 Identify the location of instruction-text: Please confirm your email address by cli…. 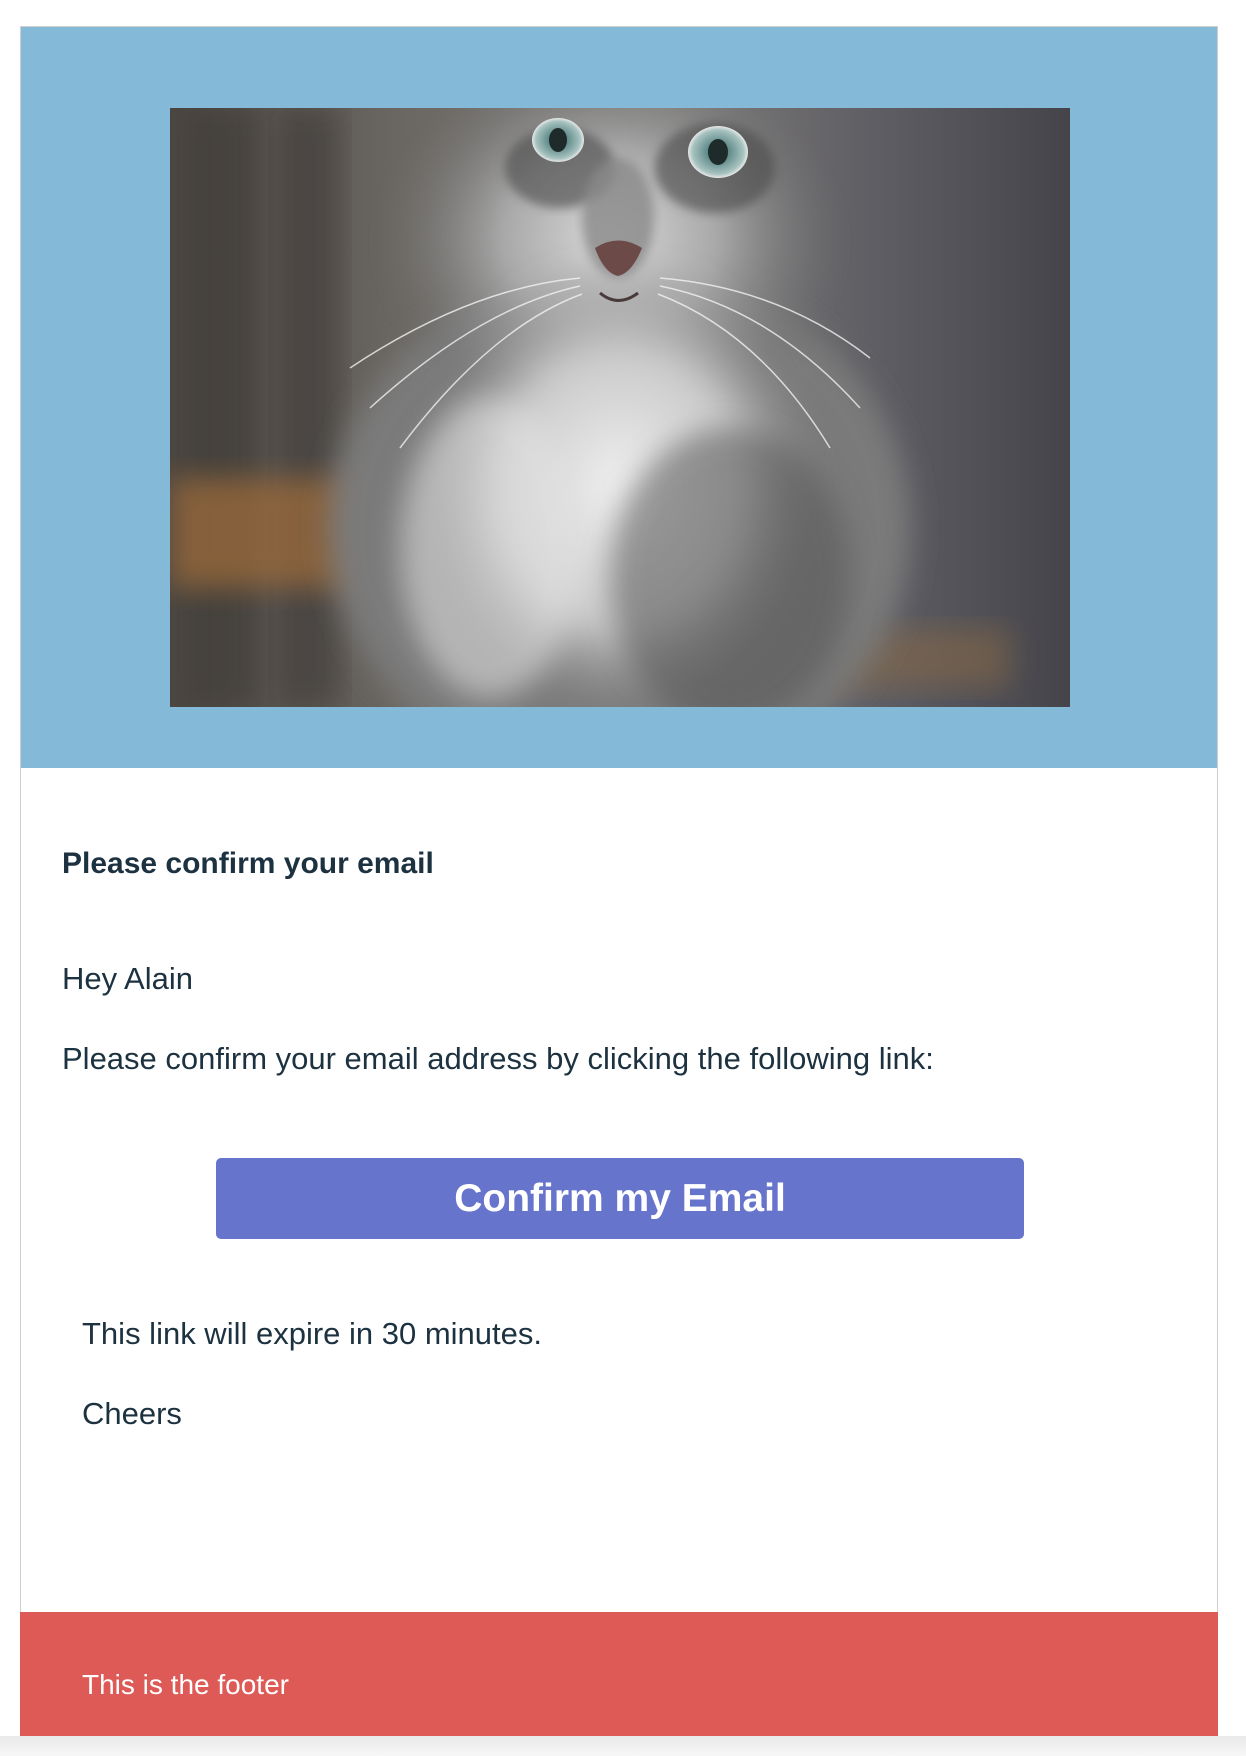
(498, 1058).